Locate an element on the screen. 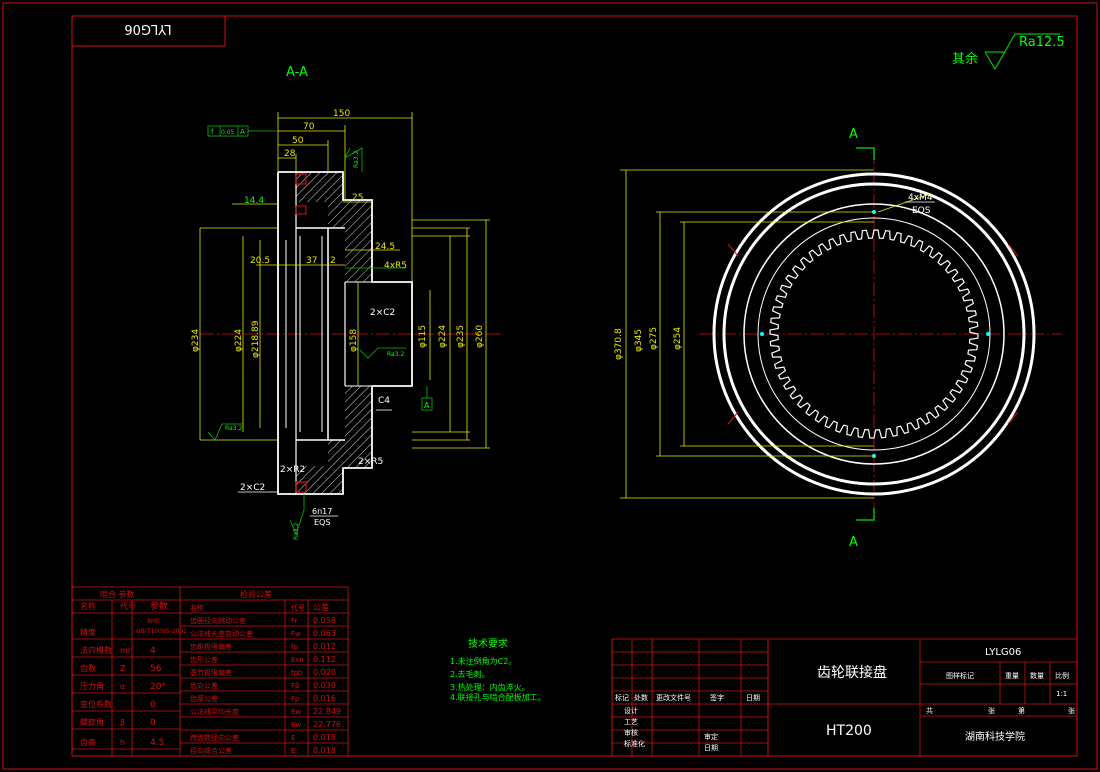 The height and width of the screenshot is (772, 1100). tol-symbol: f is located at coordinates (212, 132).